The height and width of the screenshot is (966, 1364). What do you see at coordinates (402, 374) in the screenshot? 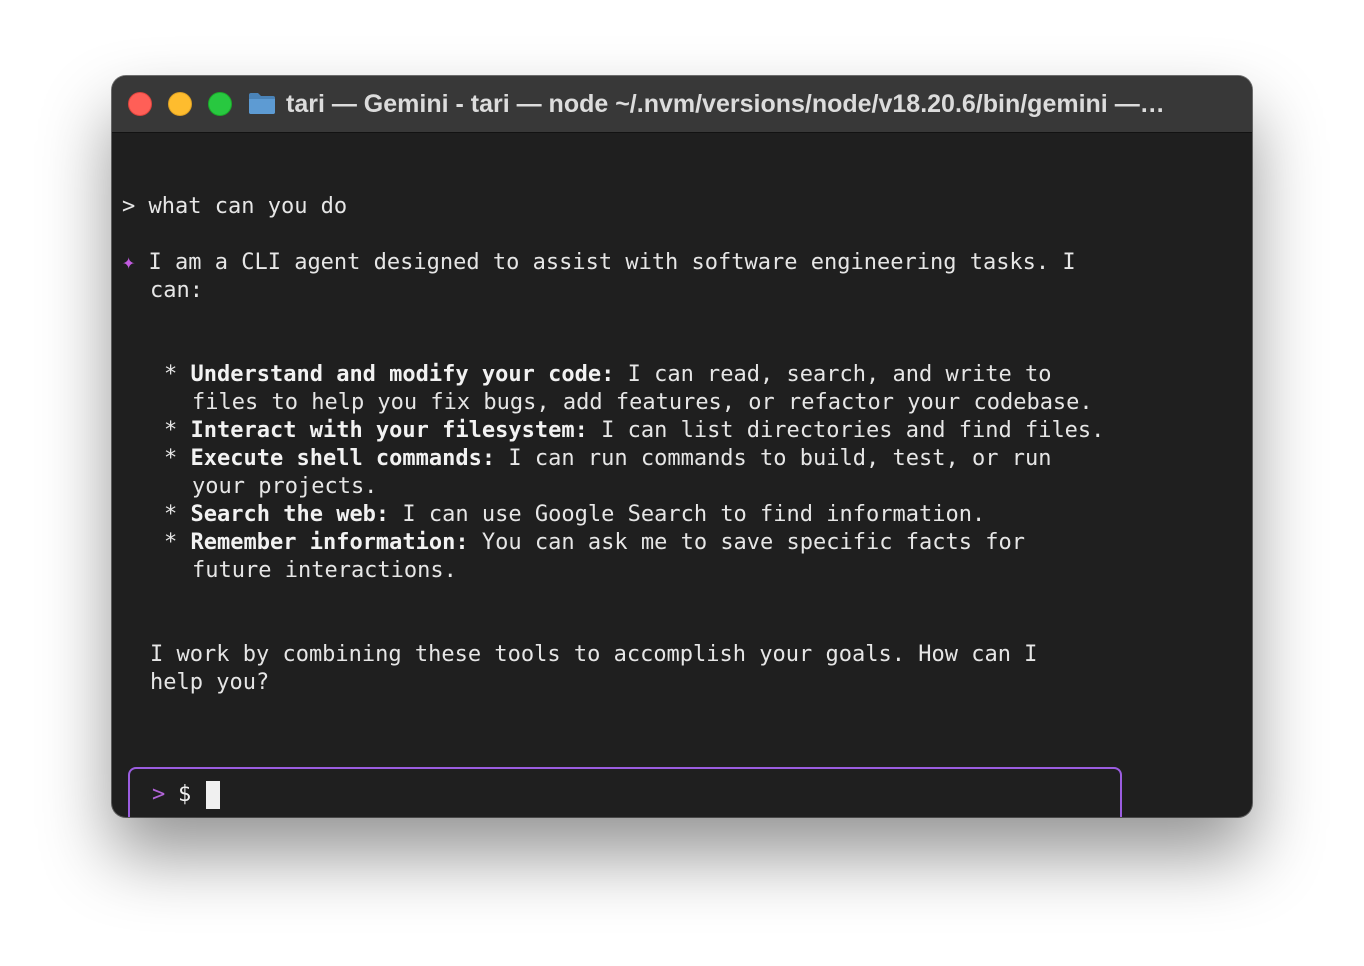
I see `bullet-title: Understand and modify your code:` at bounding box center [402, 374].